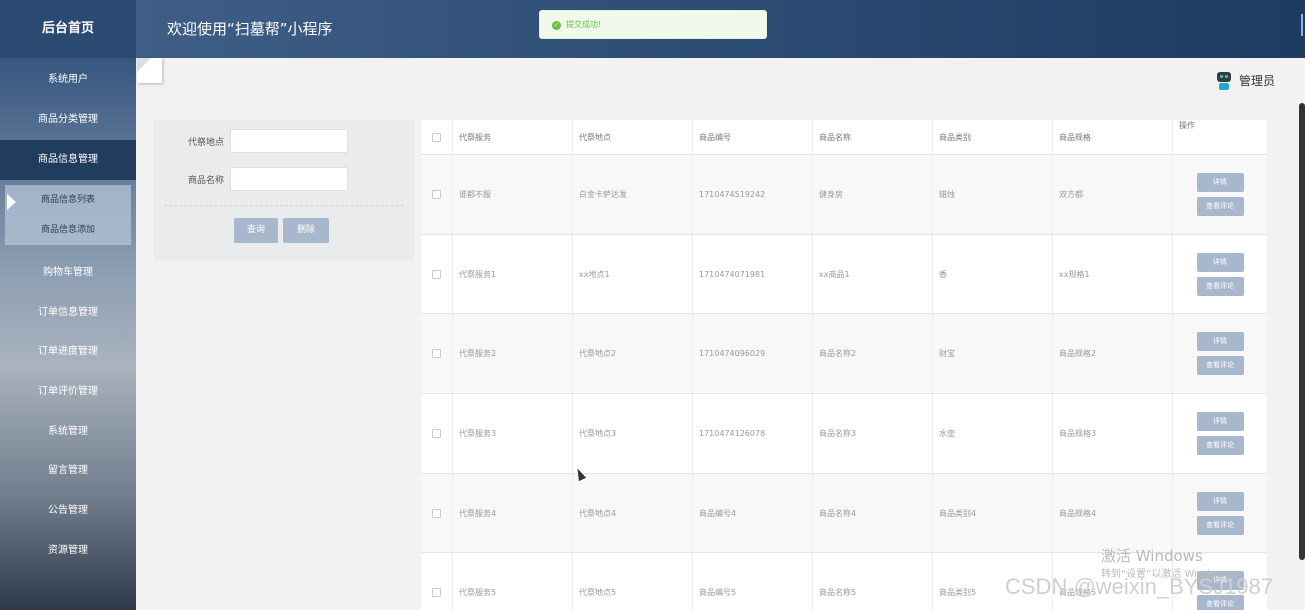  I want to click on search-row-location: 代祭地点, so click(251, 141).